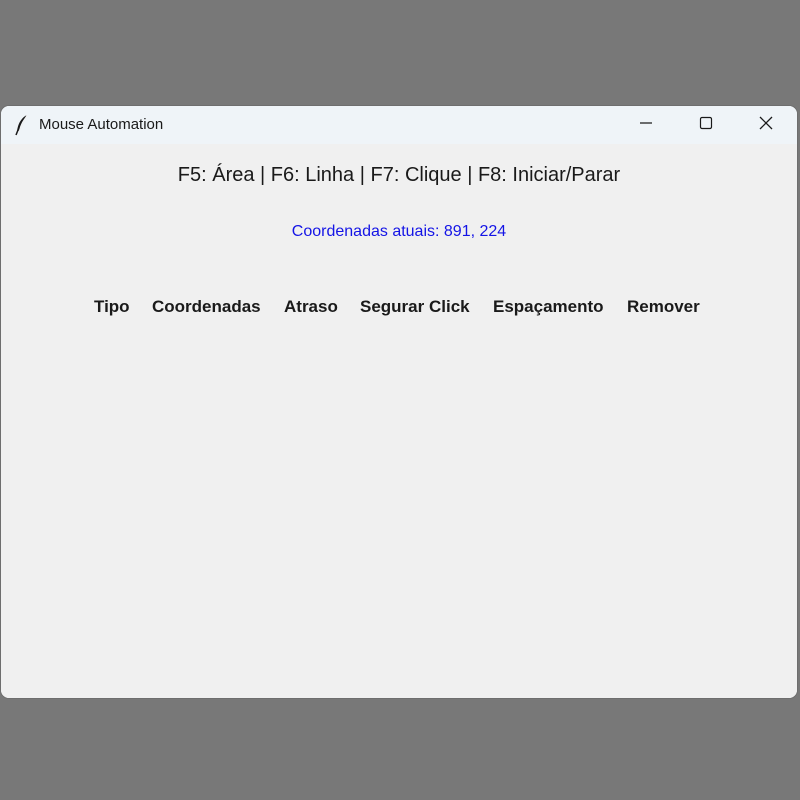 Image resolution: width=800 pixels, height=800 pixels. Describe the element at coordinates (112, 306) in the screenshot. I see `column-header-tipo: Tipo` at that location.